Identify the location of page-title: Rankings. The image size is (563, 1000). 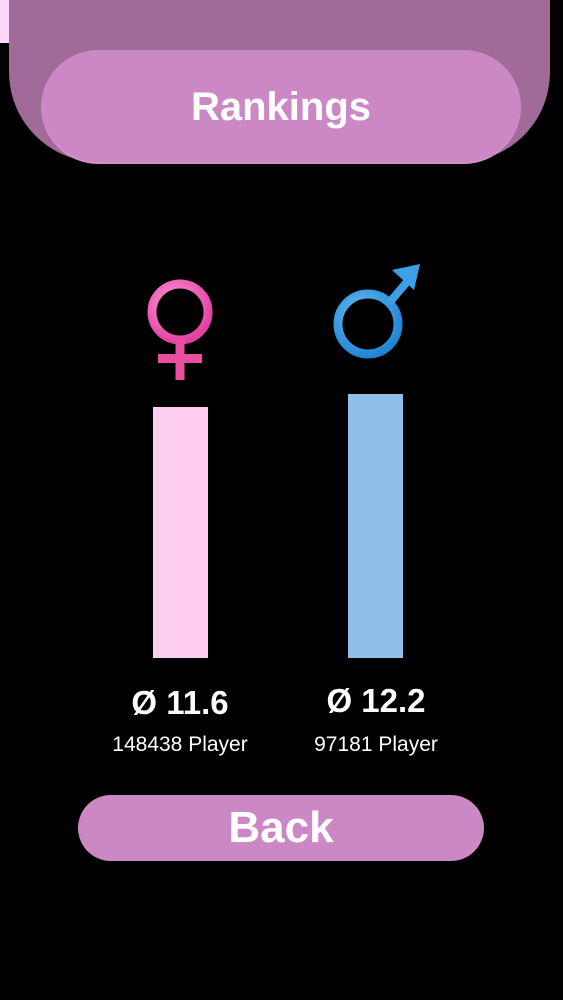
(281, 107).